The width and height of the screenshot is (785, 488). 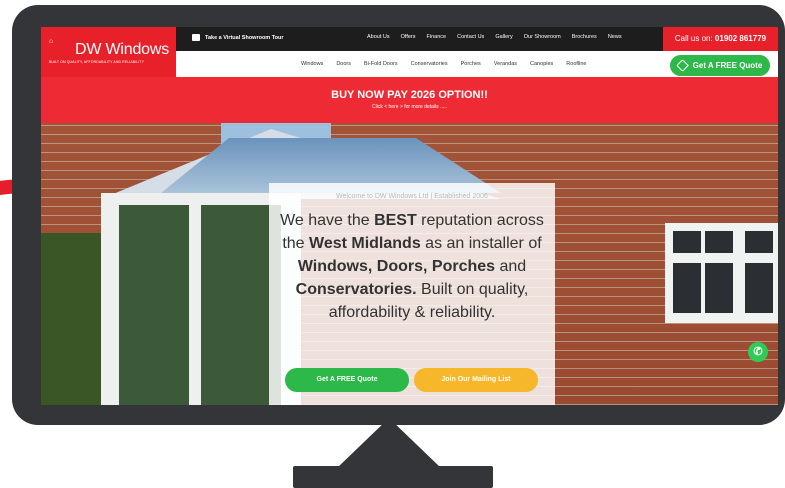 What do you see at coordinates (584, 37) in the screenshot?
I see `top-link-brochures: Brochures` at bounding box center [584, 37].